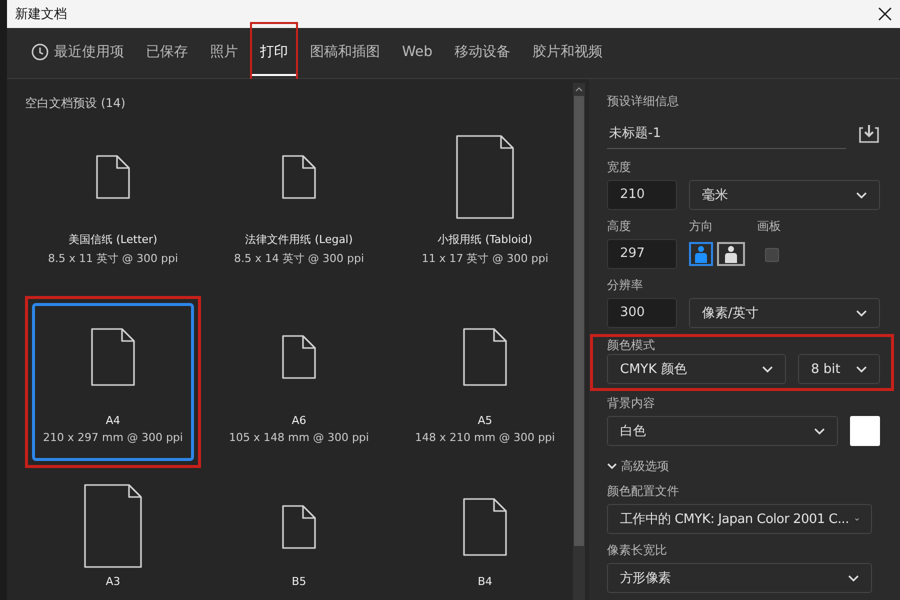  I want to click on field-label: 方向, so click(701, 226).